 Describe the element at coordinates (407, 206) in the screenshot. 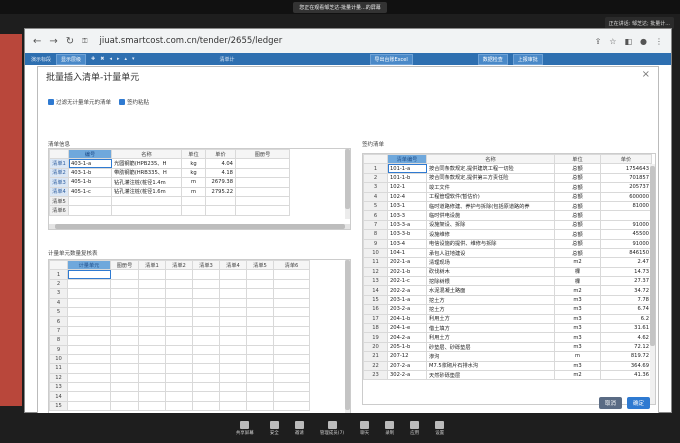

I see `contract-cell: 103-1` at that location.